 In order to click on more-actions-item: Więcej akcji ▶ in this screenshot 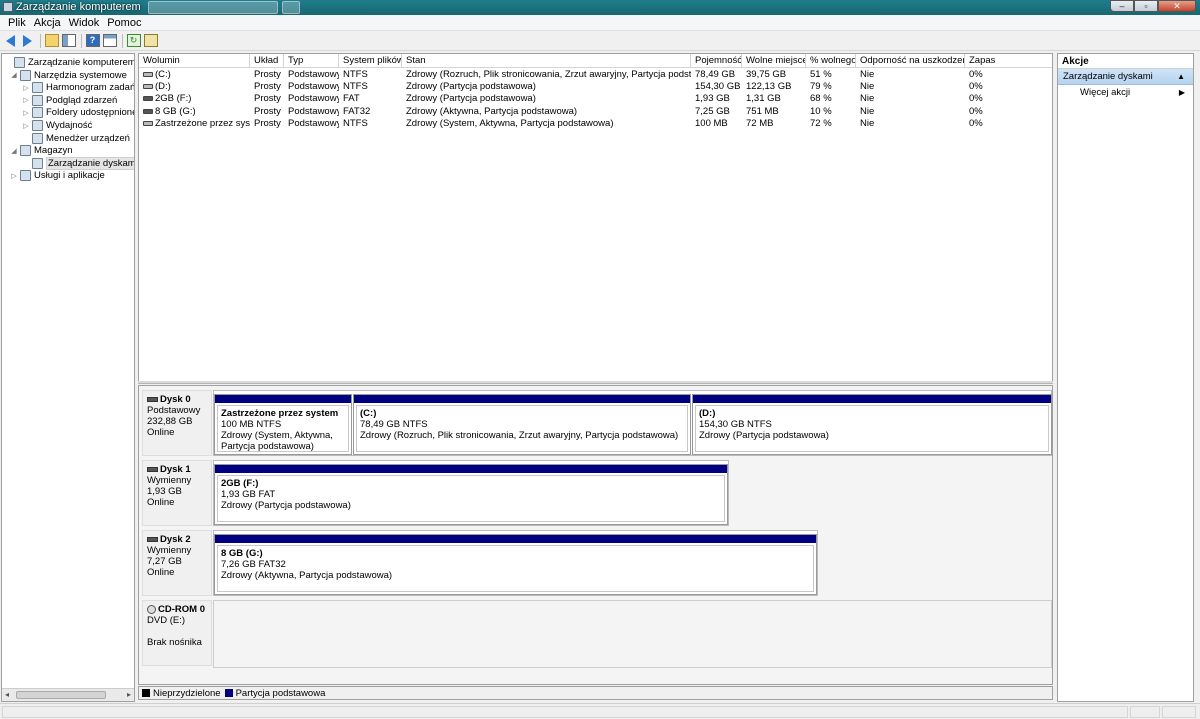, I will do `click(1125, 93)`.